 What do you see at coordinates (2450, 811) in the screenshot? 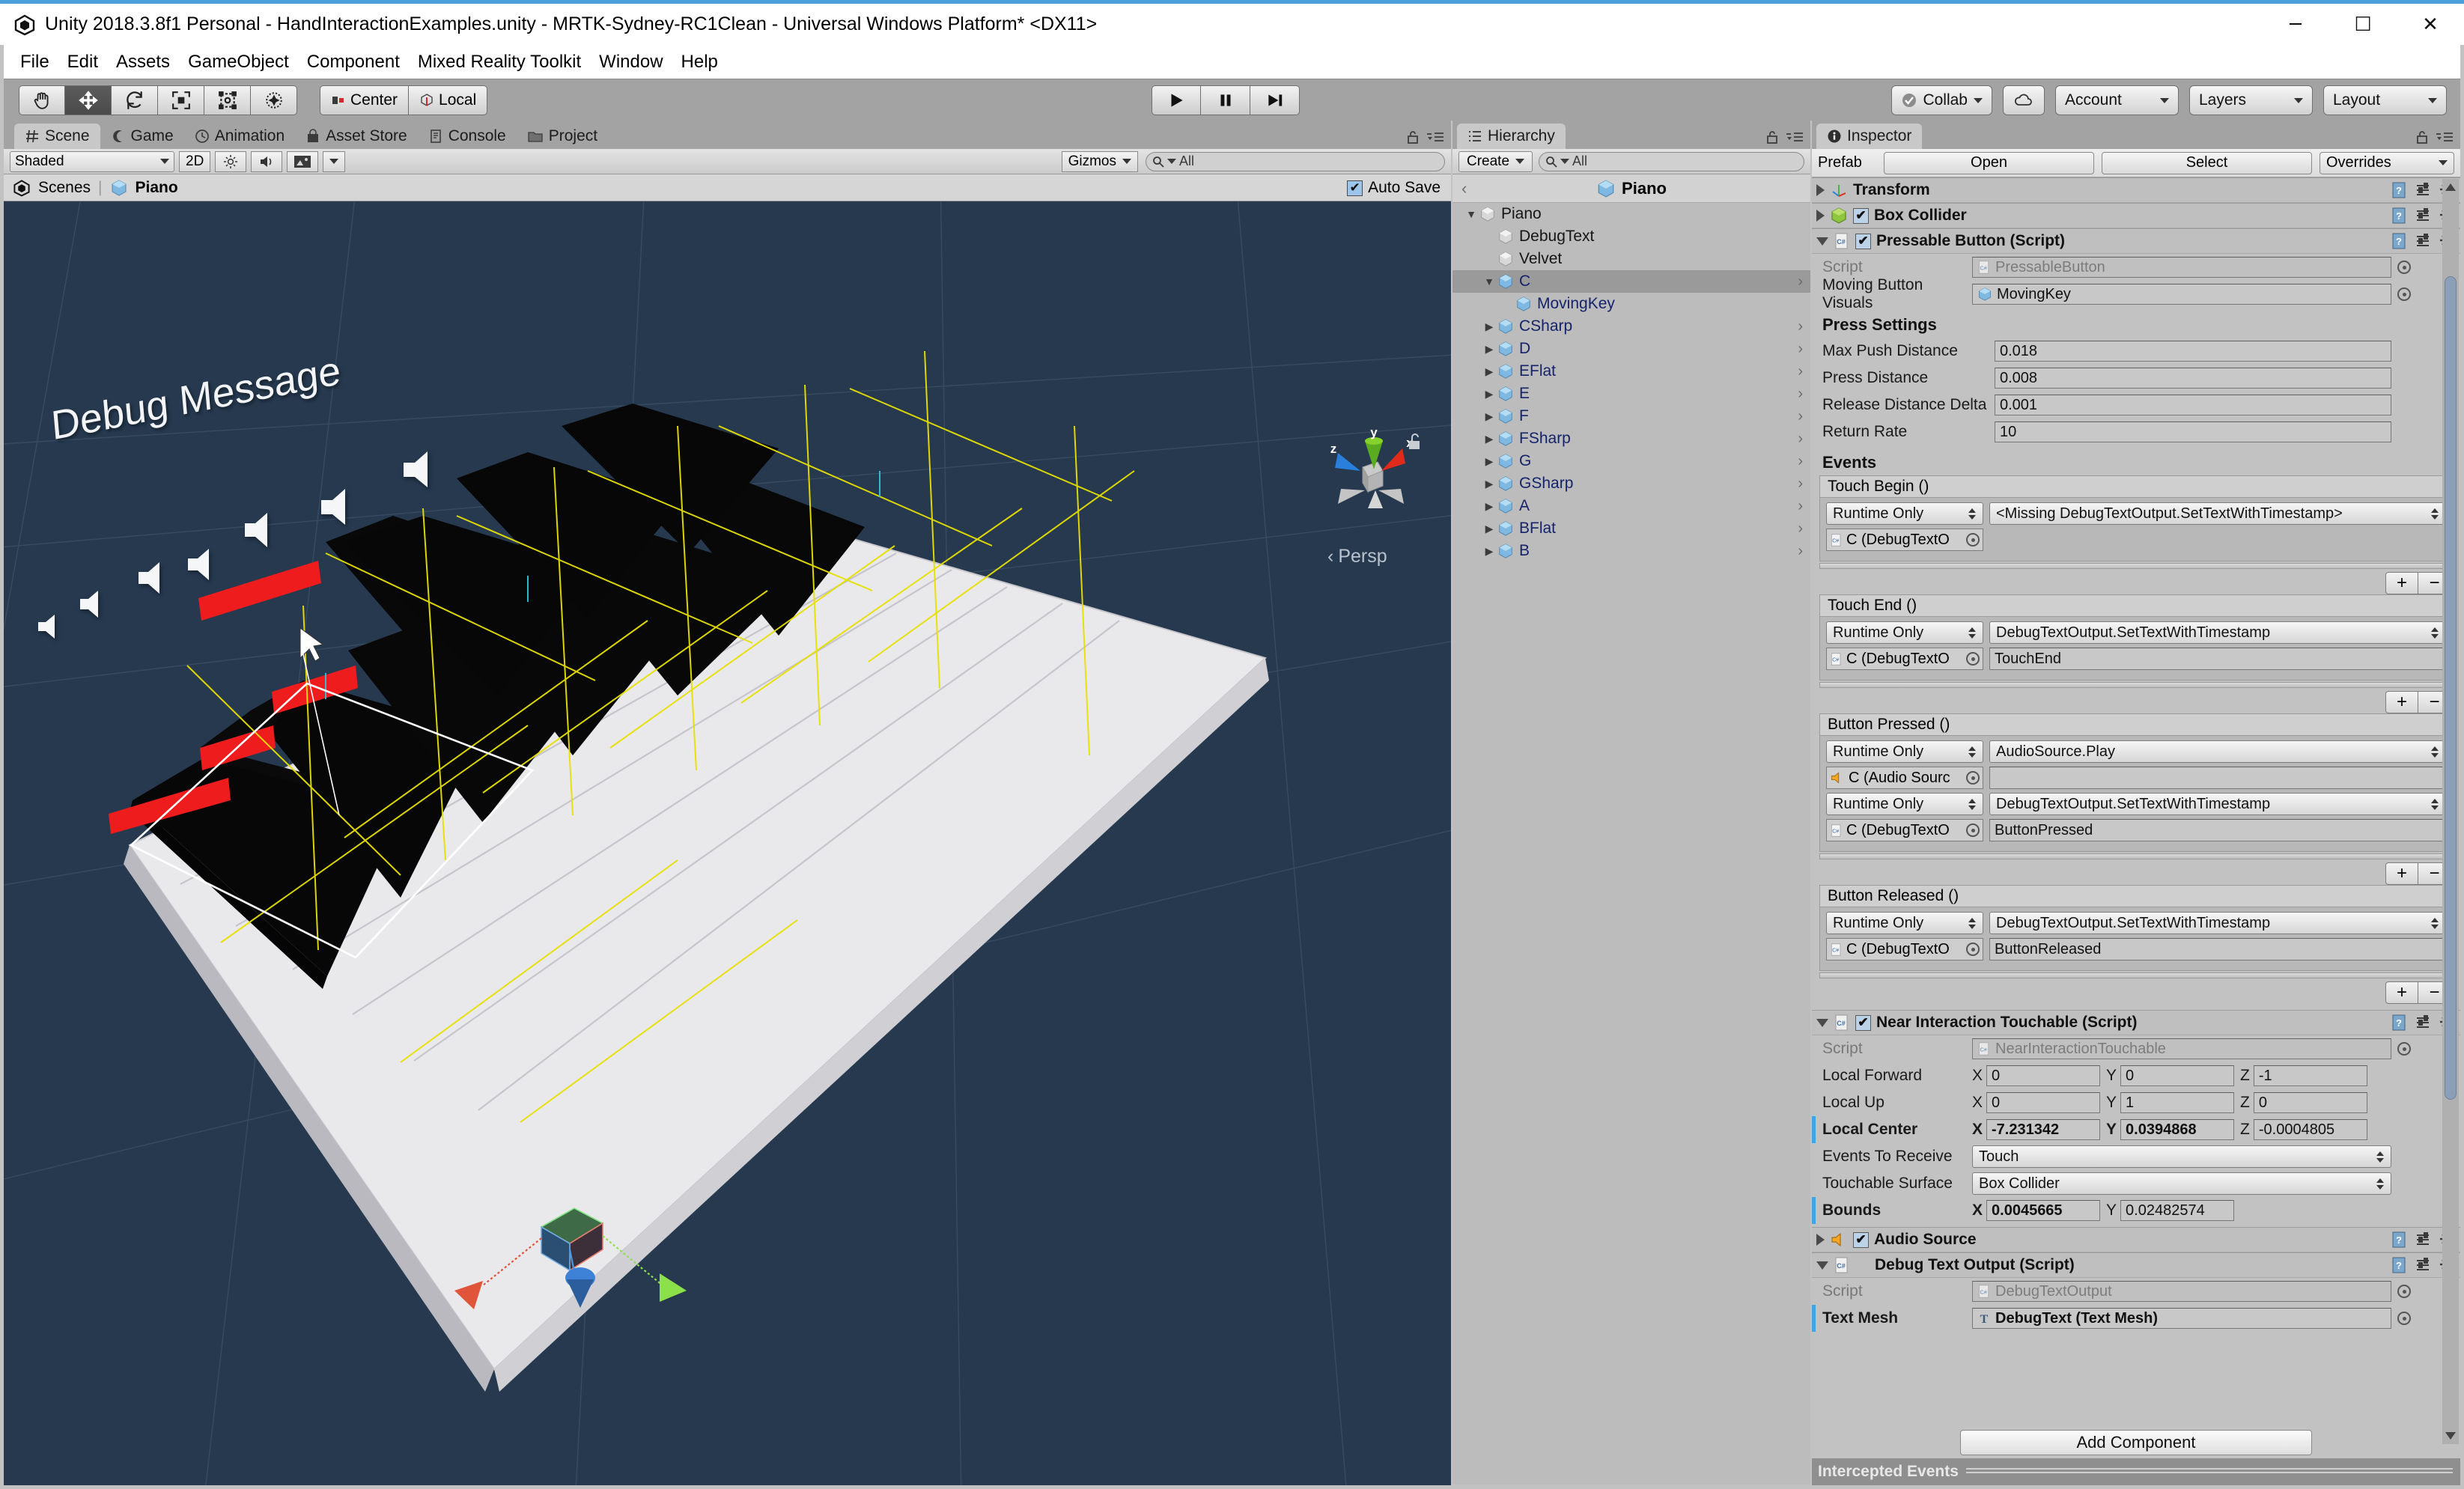
I see `inspector-scrollbar` at bounding box center [2450, 811].